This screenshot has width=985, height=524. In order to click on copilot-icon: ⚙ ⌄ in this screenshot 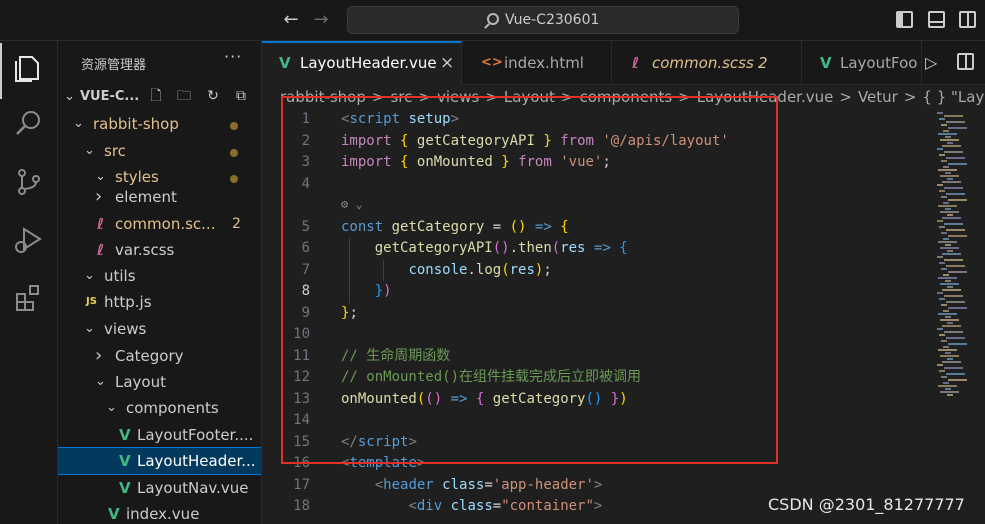, I will do `click(352, 204)`.